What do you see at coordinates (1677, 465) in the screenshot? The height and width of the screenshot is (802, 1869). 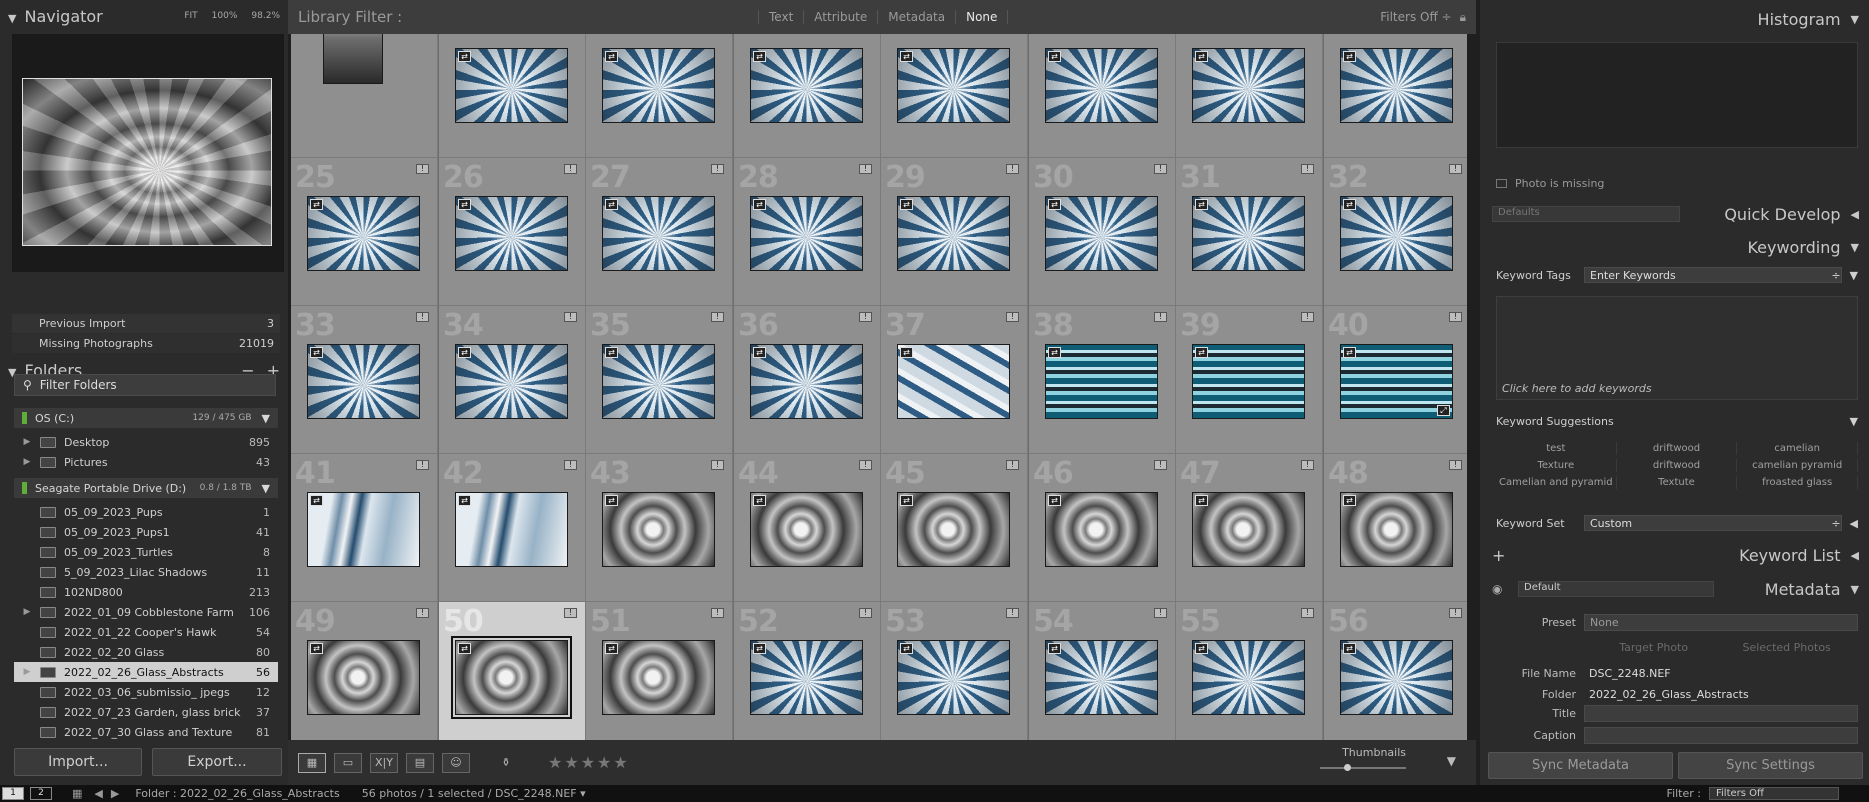 I see `keyword-suggestion: driftwood` at bounding box center [1677, 465].